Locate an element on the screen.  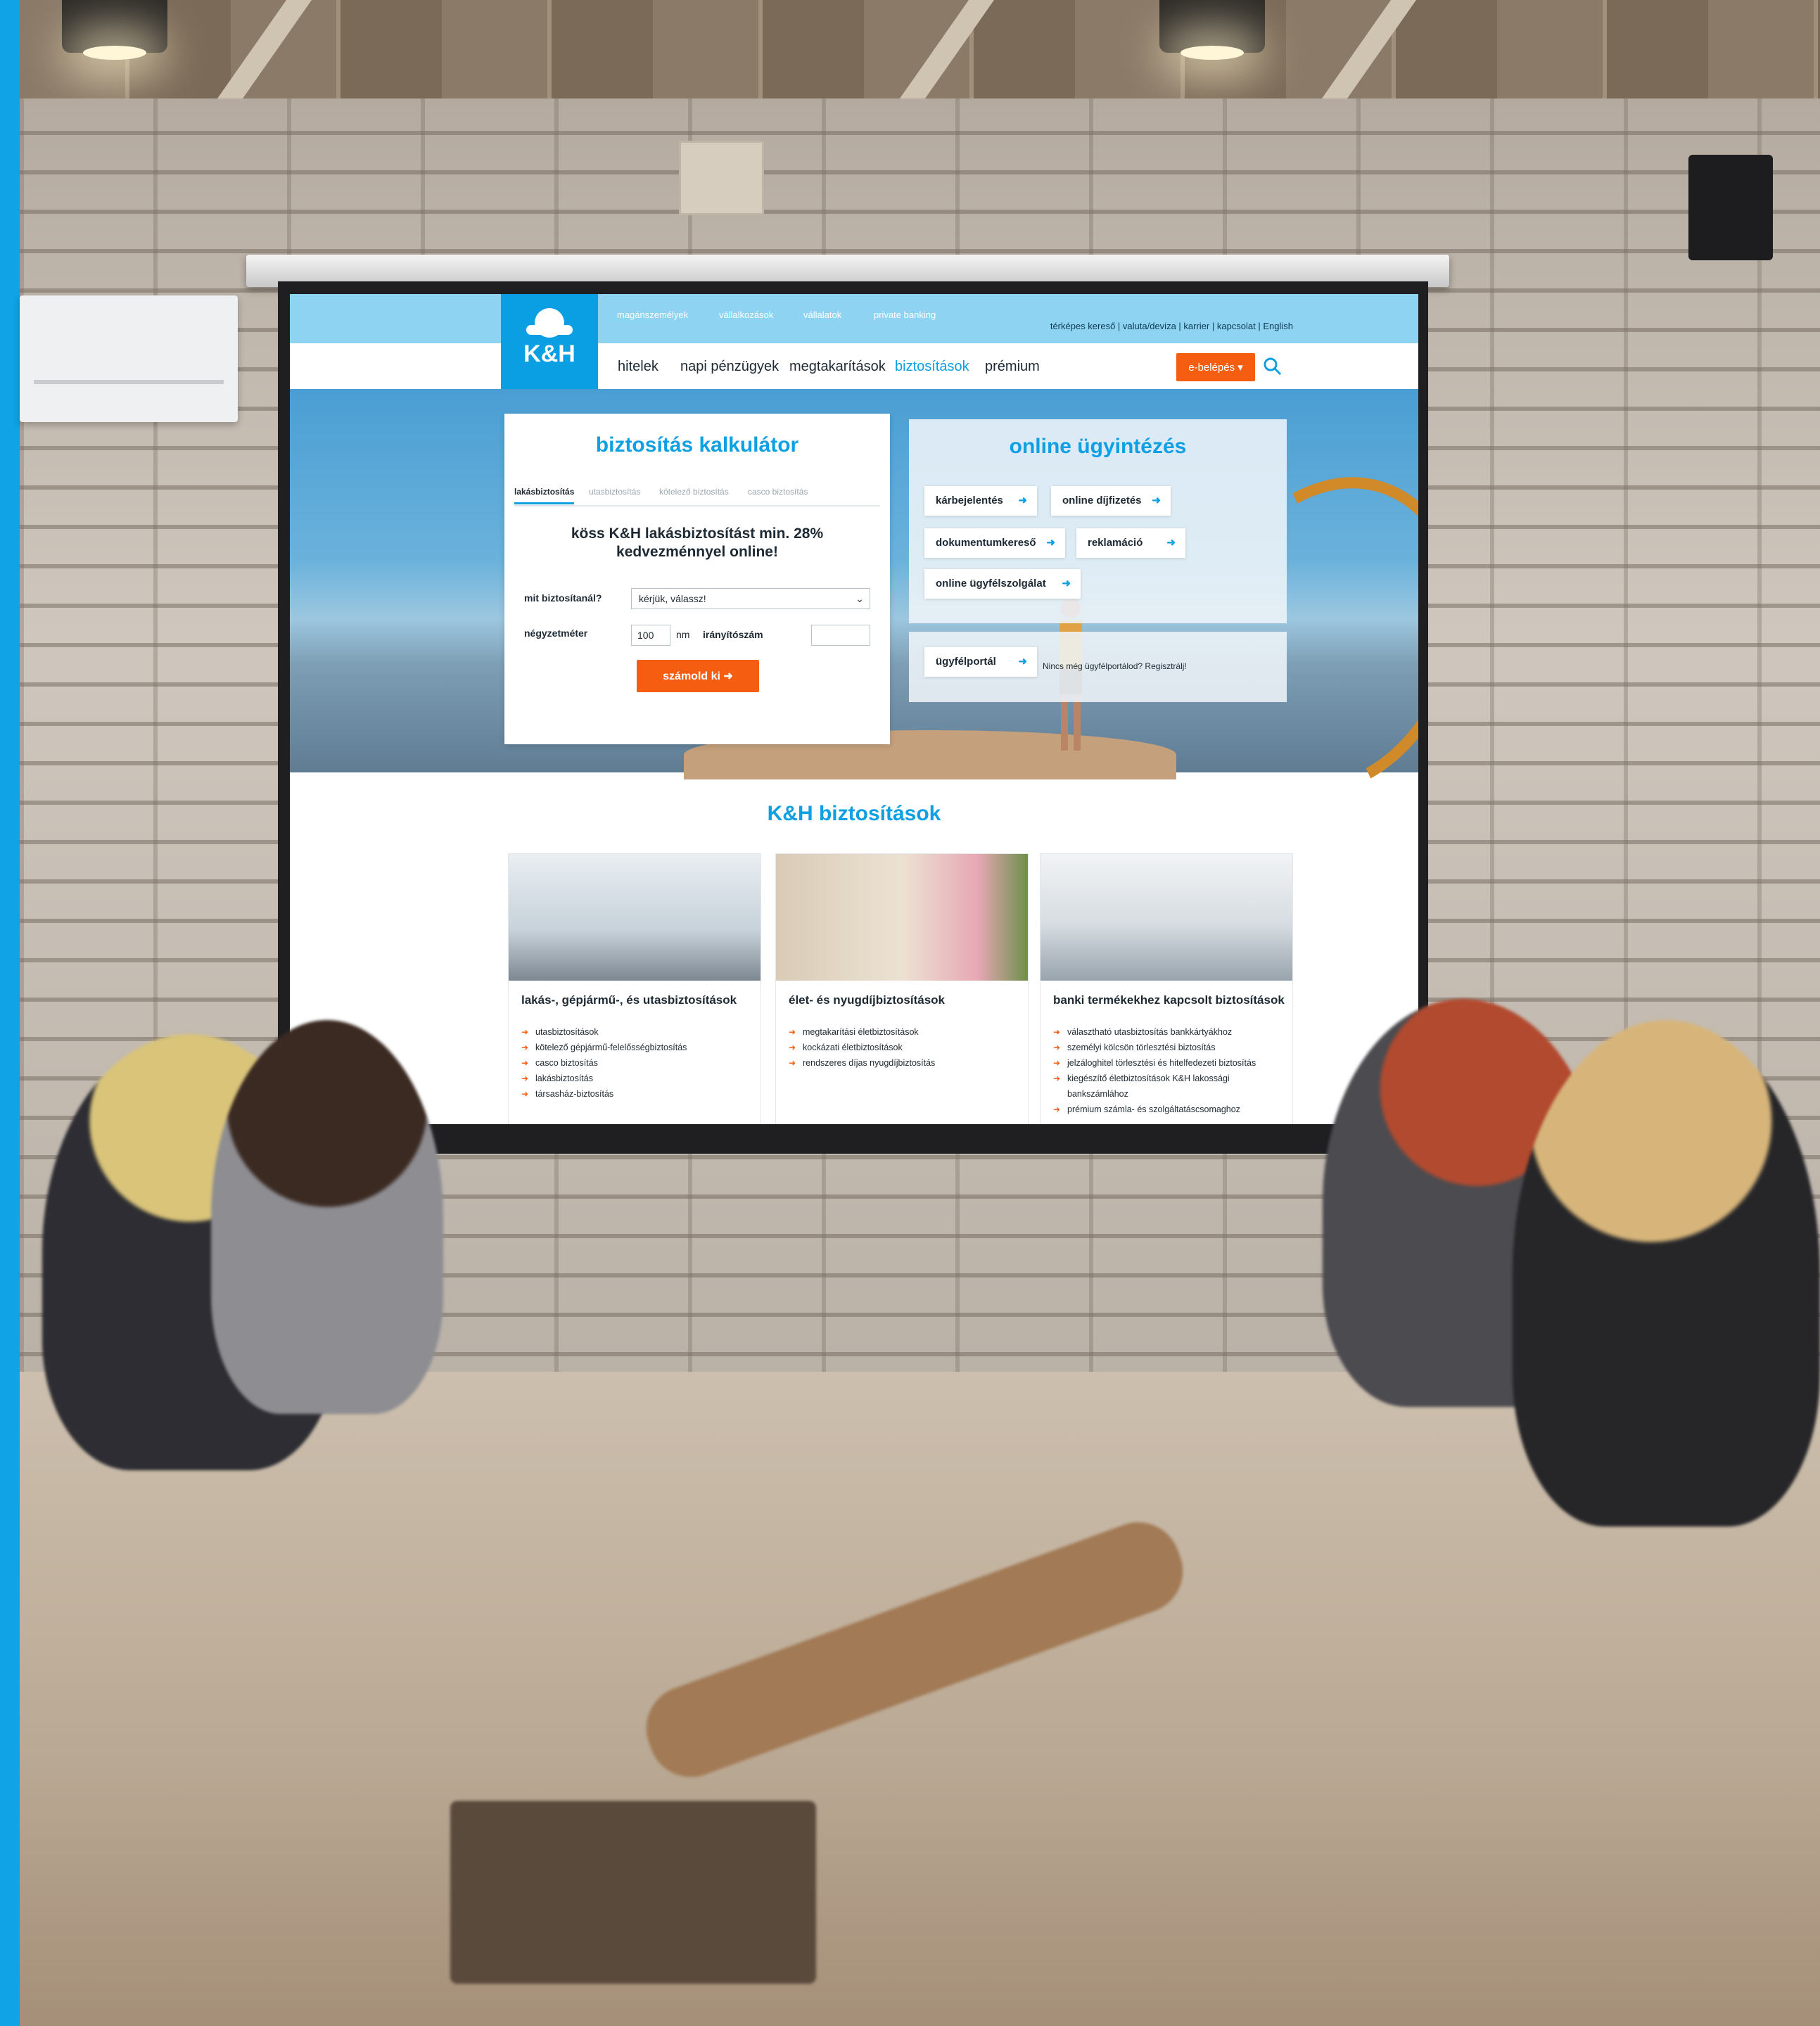
calculate-button: számold ki ➜ is located at coordinates (698, 676).